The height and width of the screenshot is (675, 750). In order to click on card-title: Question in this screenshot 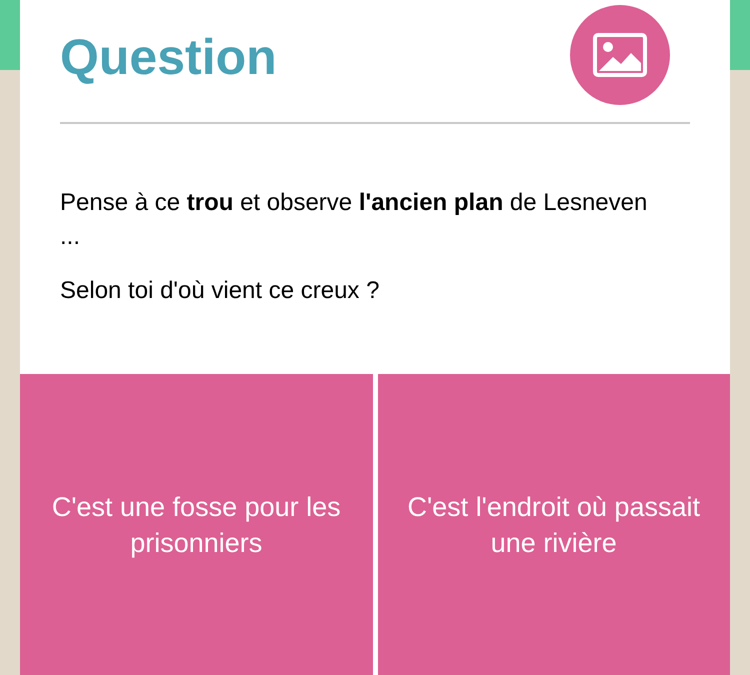, I will do `click(168, 57)`.